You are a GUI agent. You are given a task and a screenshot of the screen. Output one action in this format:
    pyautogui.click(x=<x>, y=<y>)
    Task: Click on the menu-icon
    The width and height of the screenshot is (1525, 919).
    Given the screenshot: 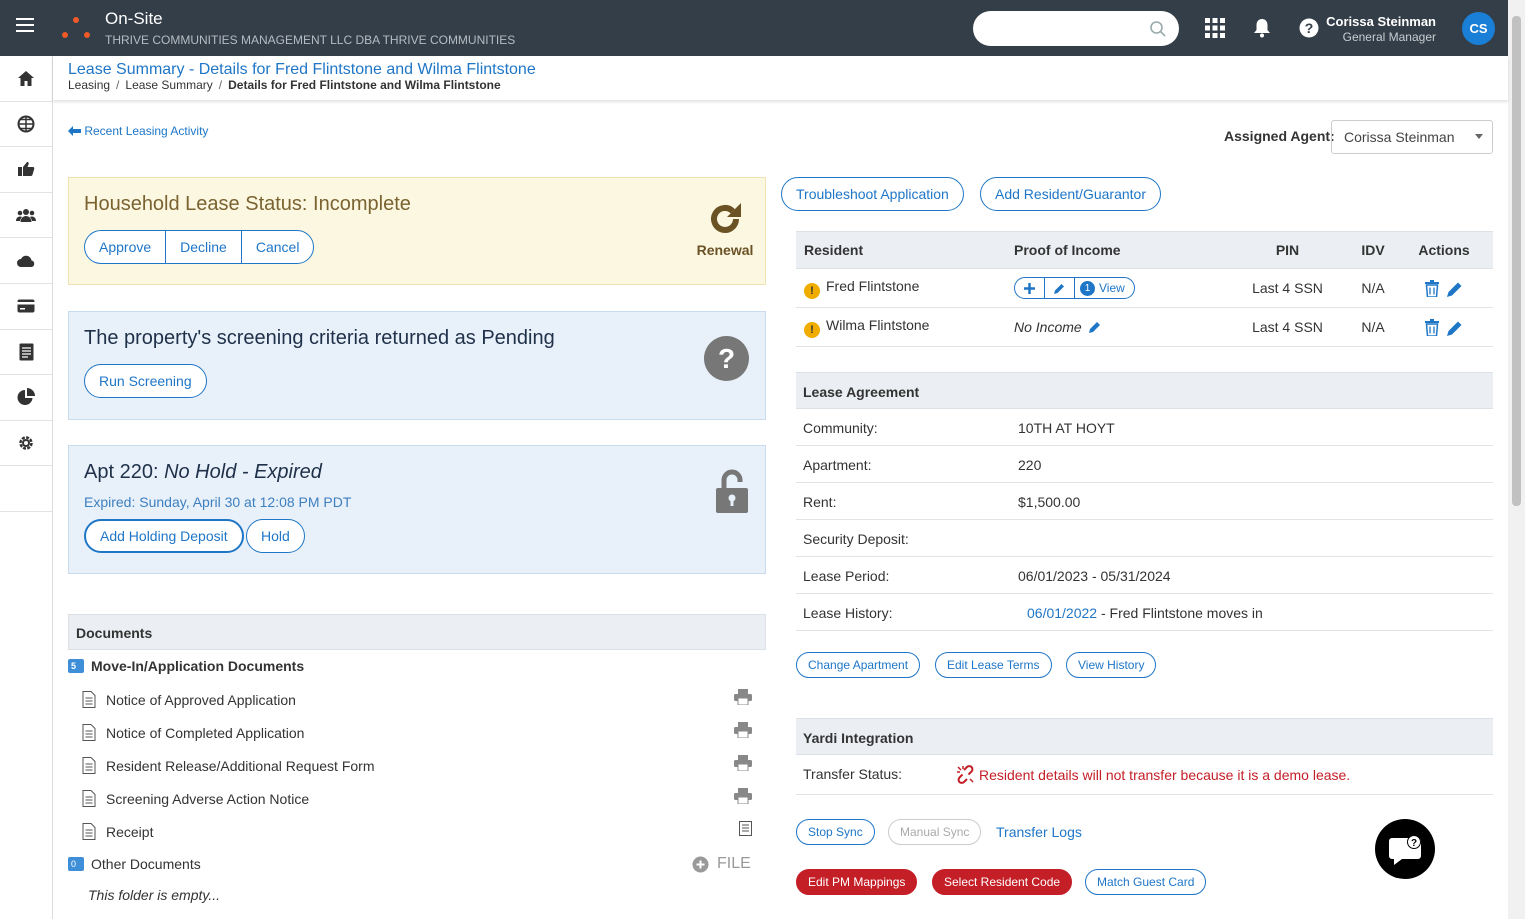 What is the action you would take?
    pyautogui.click(x=26, y=28)
    